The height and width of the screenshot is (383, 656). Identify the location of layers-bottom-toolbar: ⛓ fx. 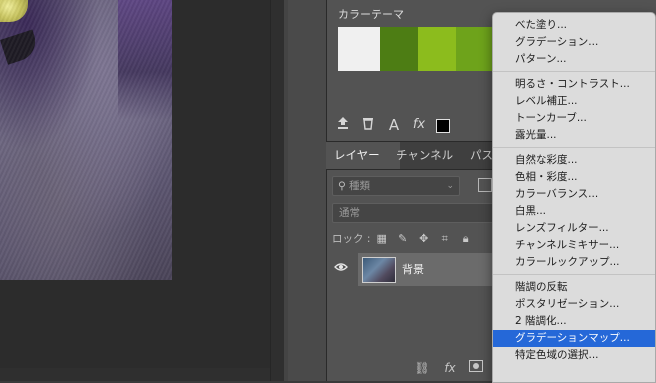
(416, 368).